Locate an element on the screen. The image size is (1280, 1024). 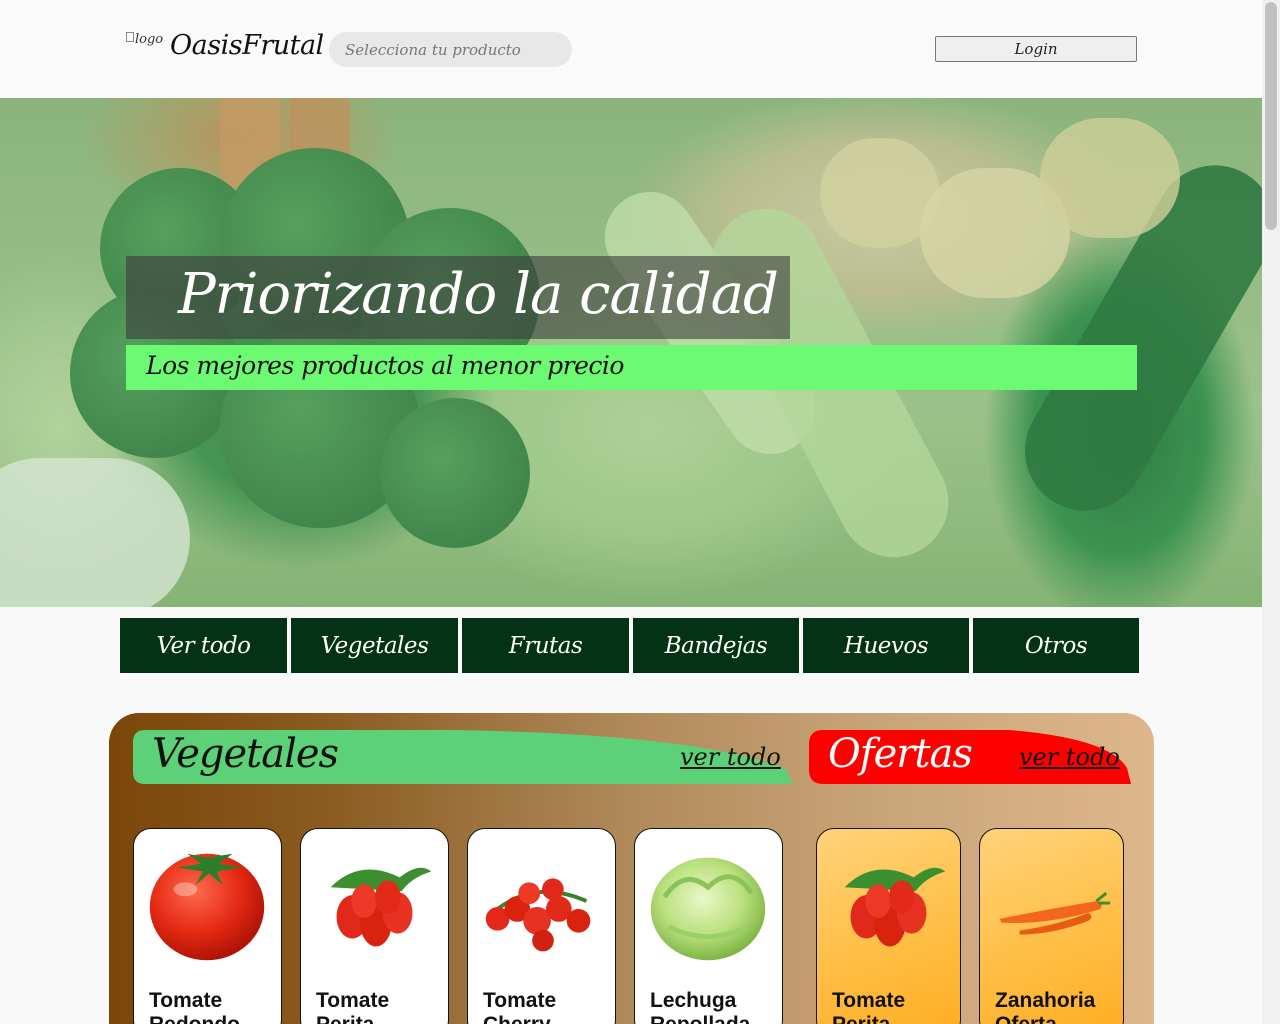
offer-name: Zanahoria Oferta is located at coordinates (1045, 1006).